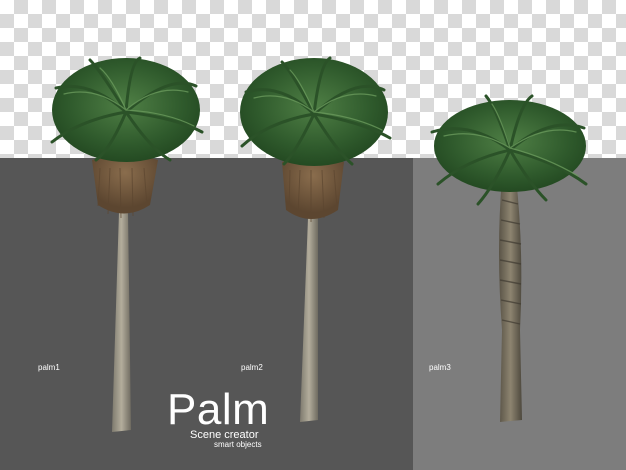 The height and width of the screenshot is (470, 626). Describe the element at coordinates (440, 367) in the screenshot. I see `palm3-label: palm3` at that location.